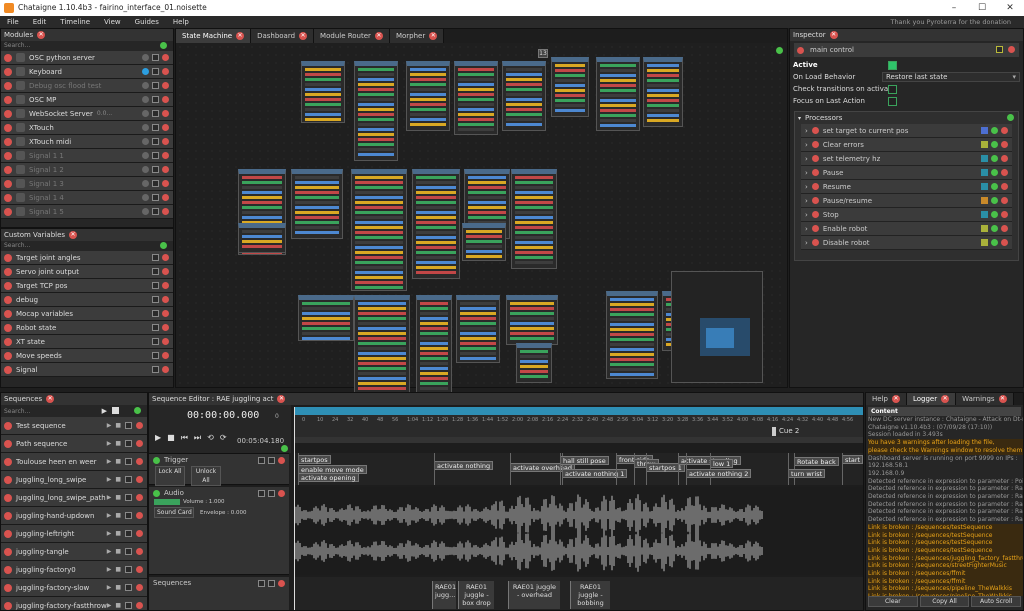  Describe the element at coordinates (931, 399) in the screenshot. I see `tab-logger: Logger ✕` at that location.